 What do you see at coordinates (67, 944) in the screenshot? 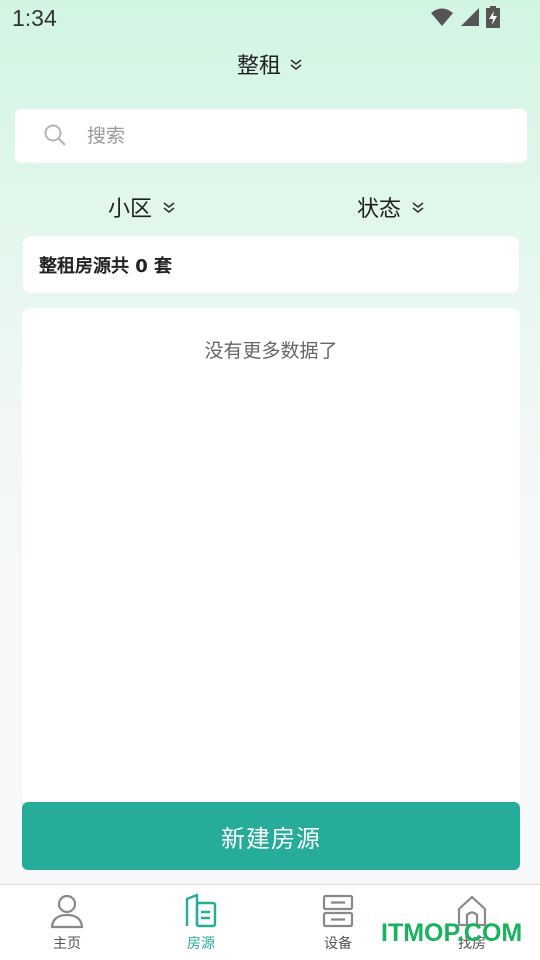
I see `tab-label: 主页` at bounding box center [67, 944].